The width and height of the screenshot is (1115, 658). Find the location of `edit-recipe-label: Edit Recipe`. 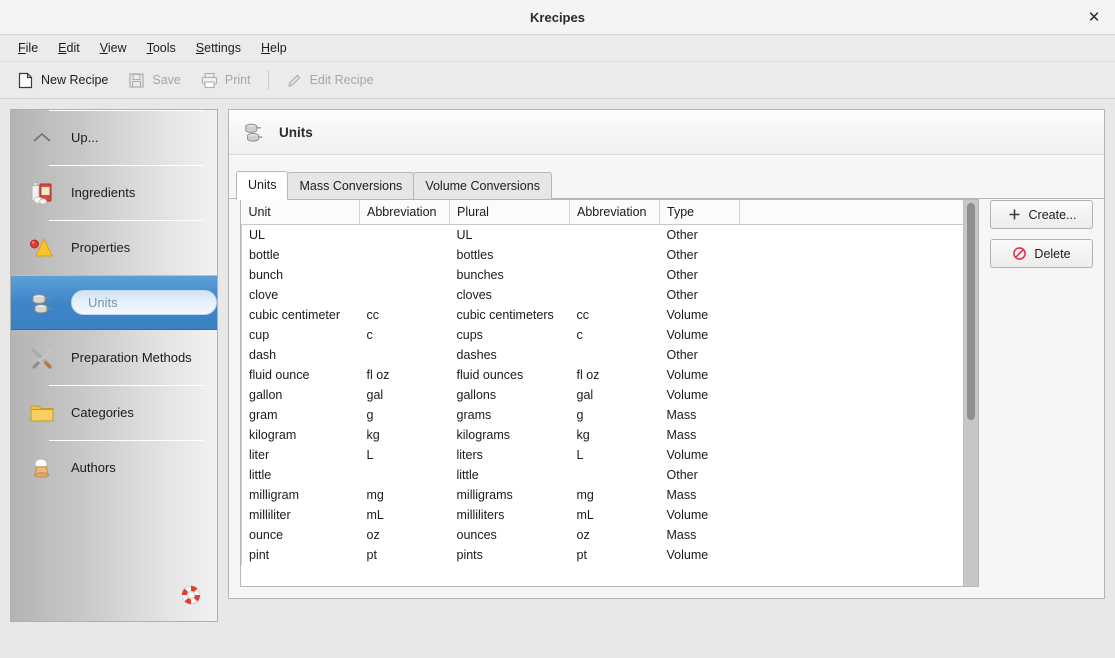

edit-recipe-label: Edit Recipe is located at coordinates (341, 80).